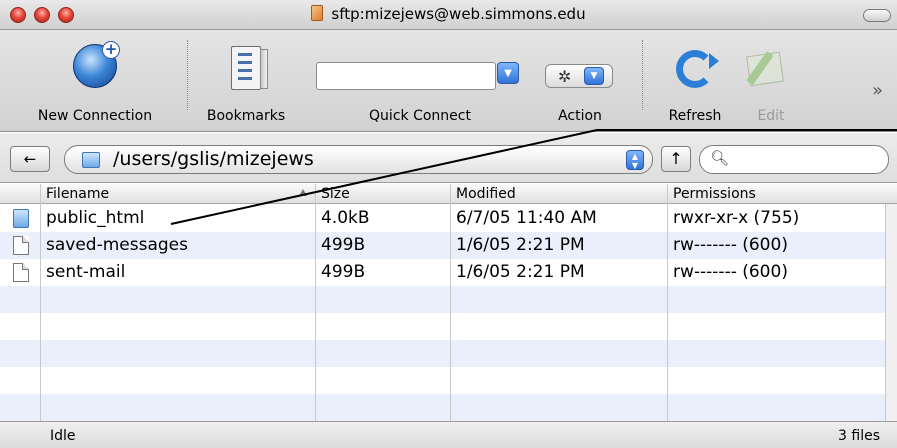 This screenshot has width=897, height=448. I want to click on new-connection-button: + New Connection, so click(95, 80).